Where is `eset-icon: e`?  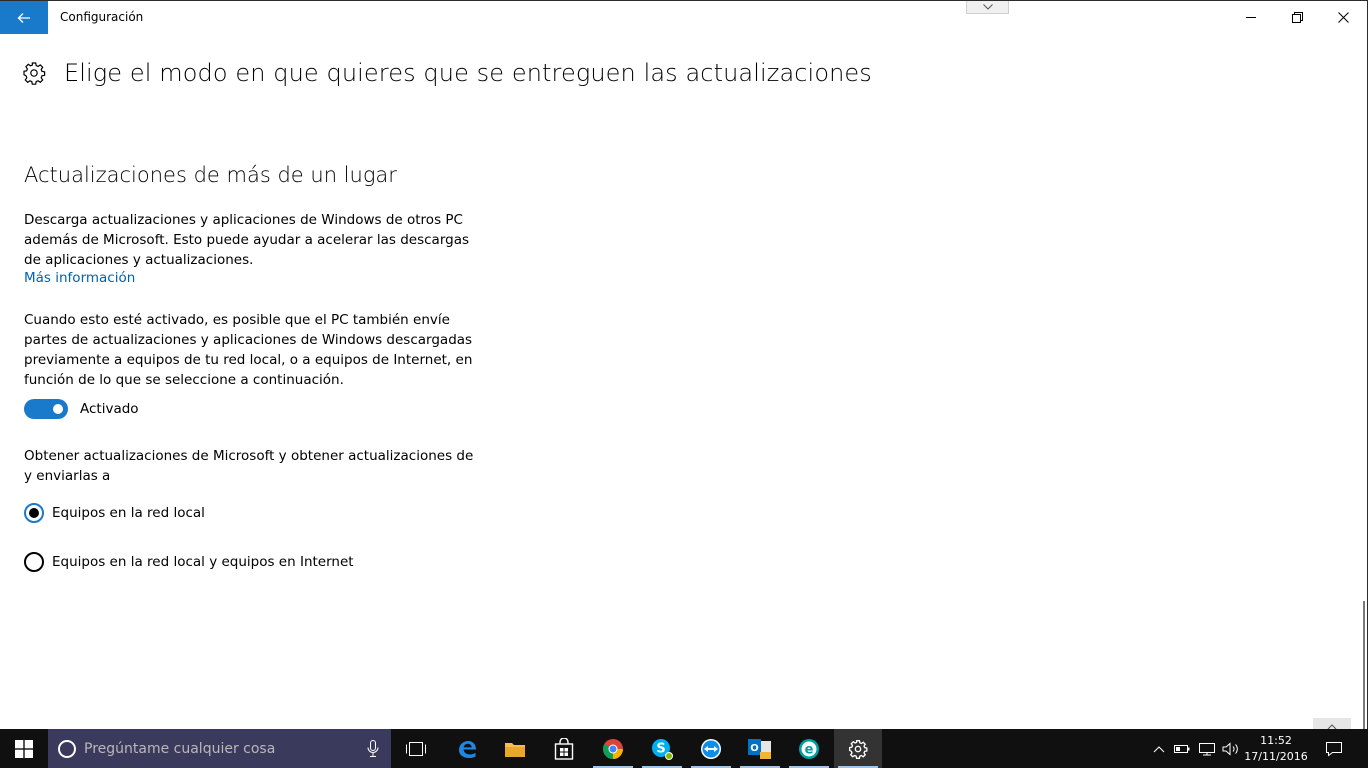 eset-icon: e is located at coordinates (809, 748).